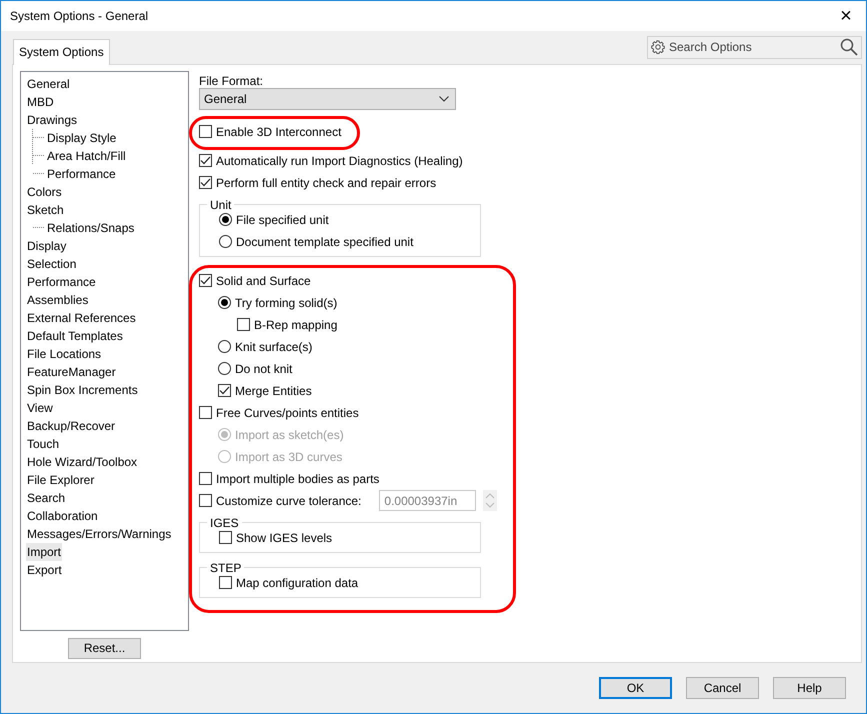 The width and height of the screenshot is (867, 714). What do you see at coordinates (224, 523) in the screenshot?
I see `group-title: IGES` at bounding box center [224, 523].